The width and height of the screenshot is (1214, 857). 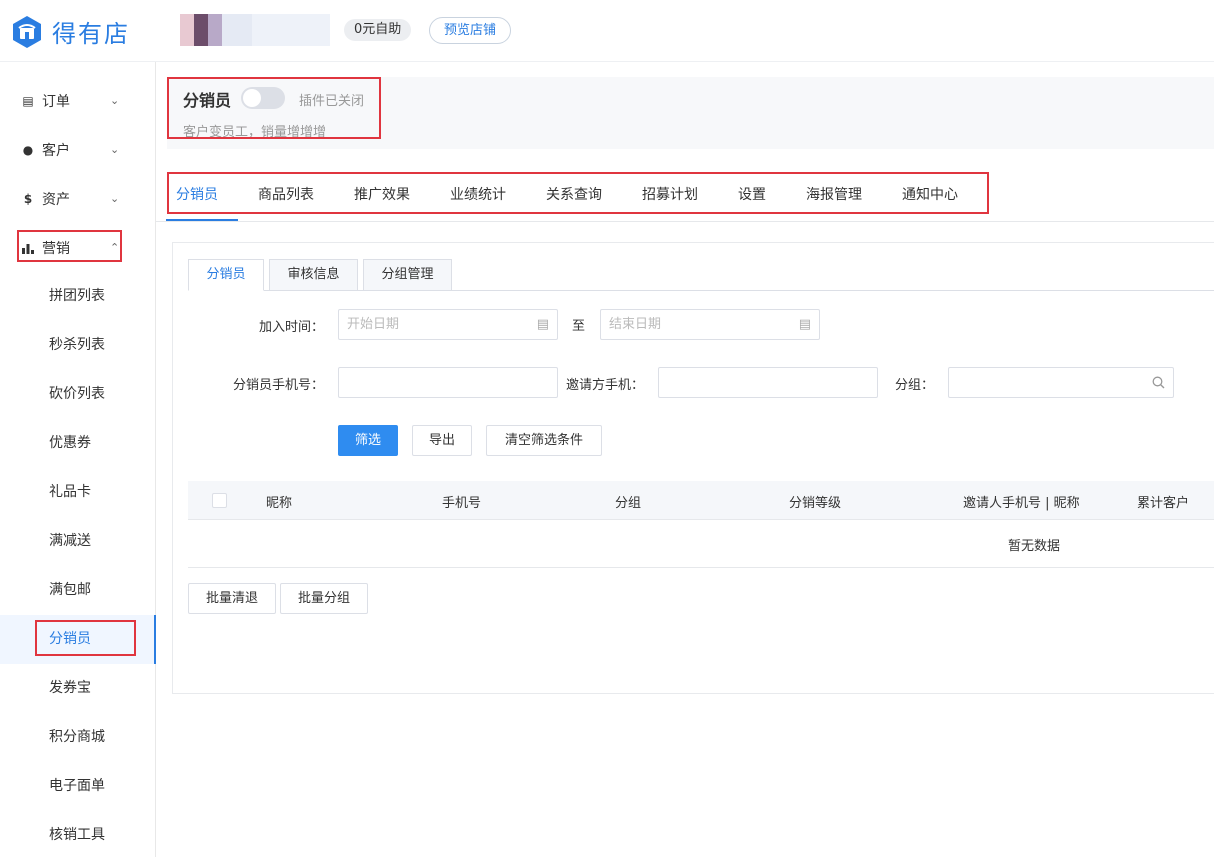 I want to click on preview-store-button: 预览店铺, so click(x=470, y=30).